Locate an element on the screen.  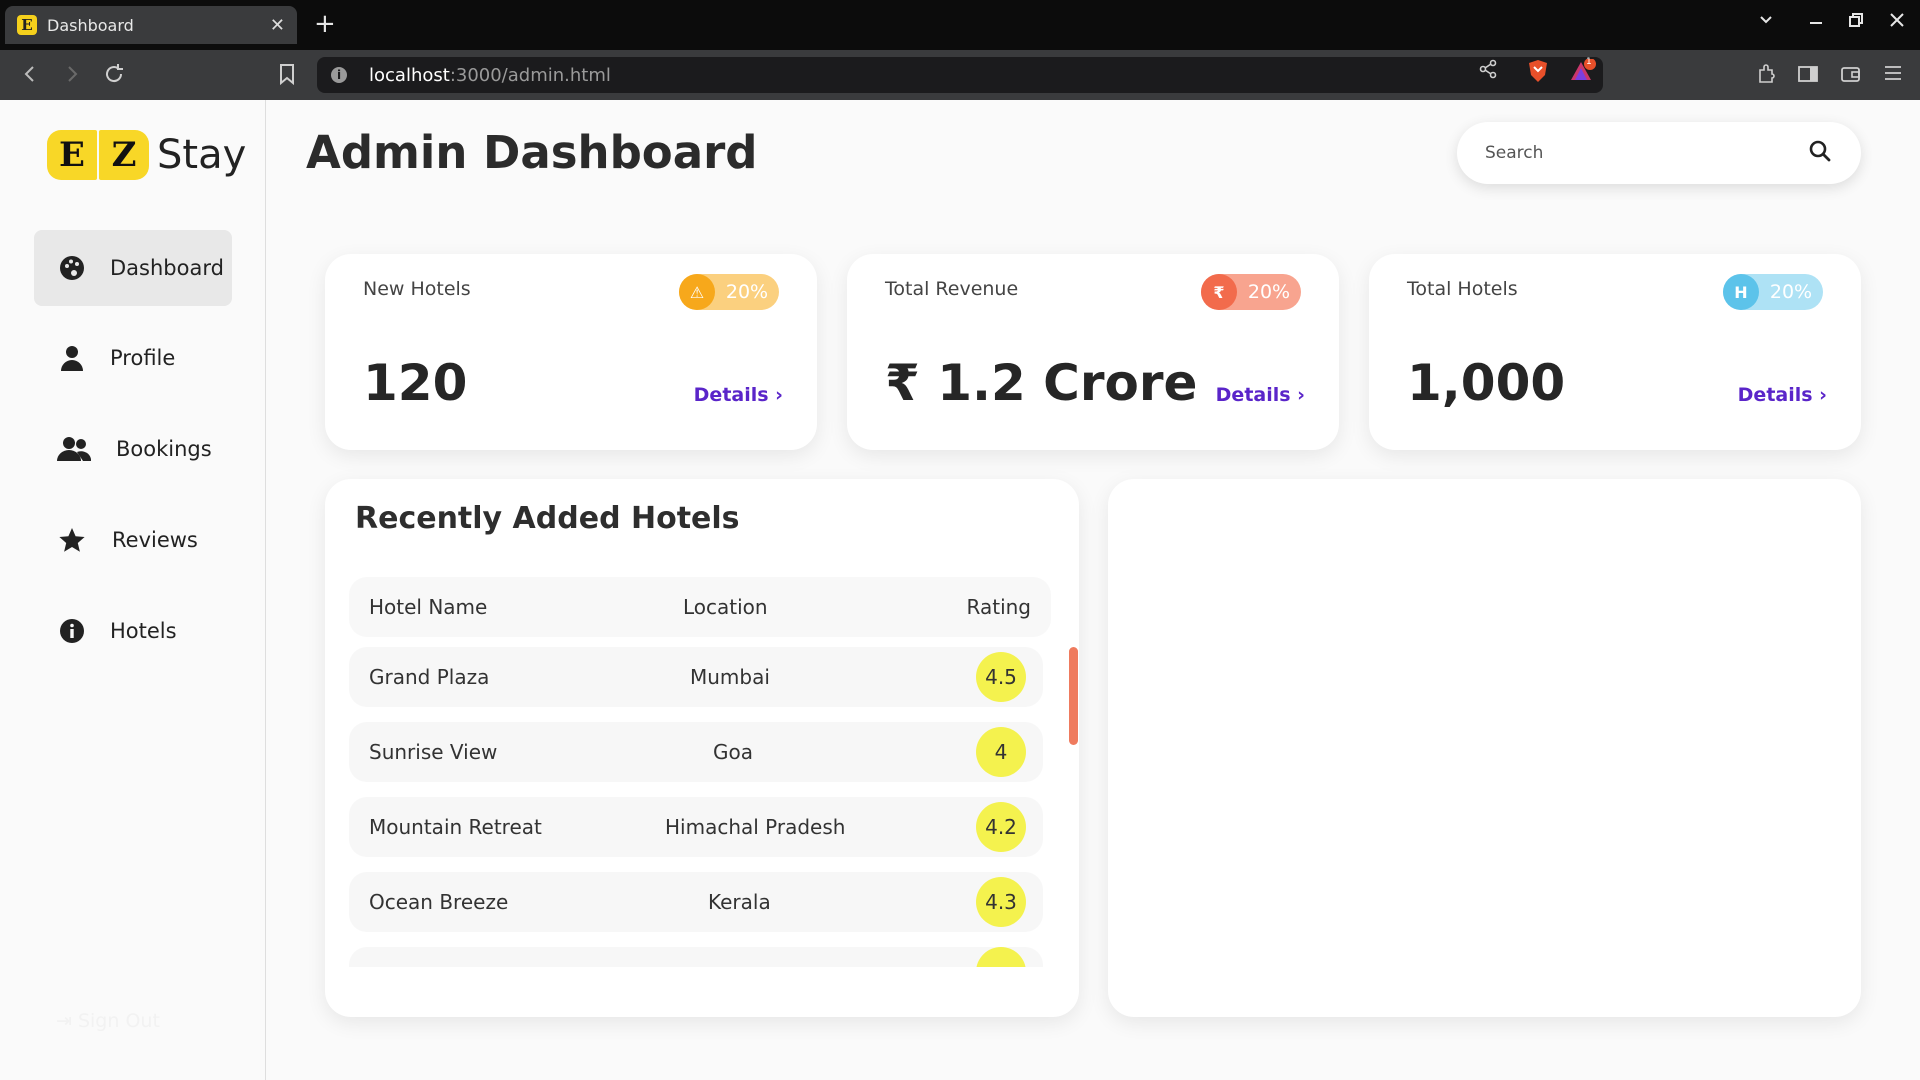
site-info-icon: i is located at coordinates (339, 75).